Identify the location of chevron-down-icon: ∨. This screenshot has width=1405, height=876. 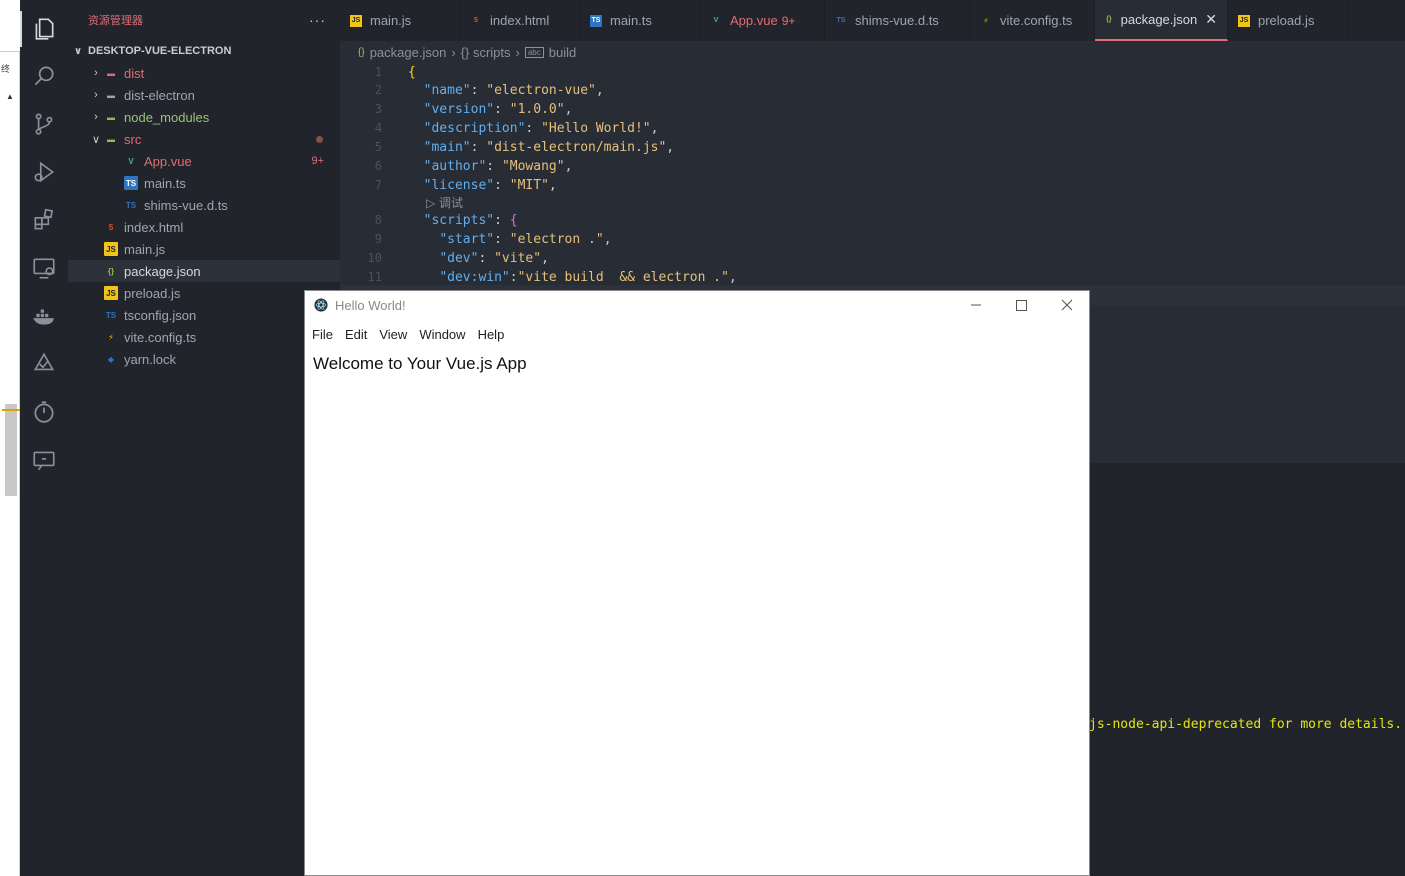
(78, 51).